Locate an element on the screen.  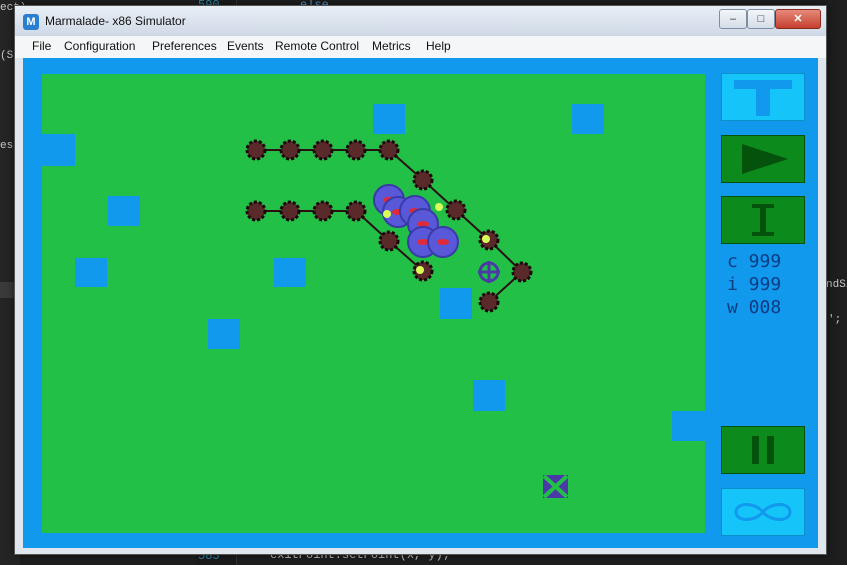
menu-help: Help is located at coordinates (438, 46).